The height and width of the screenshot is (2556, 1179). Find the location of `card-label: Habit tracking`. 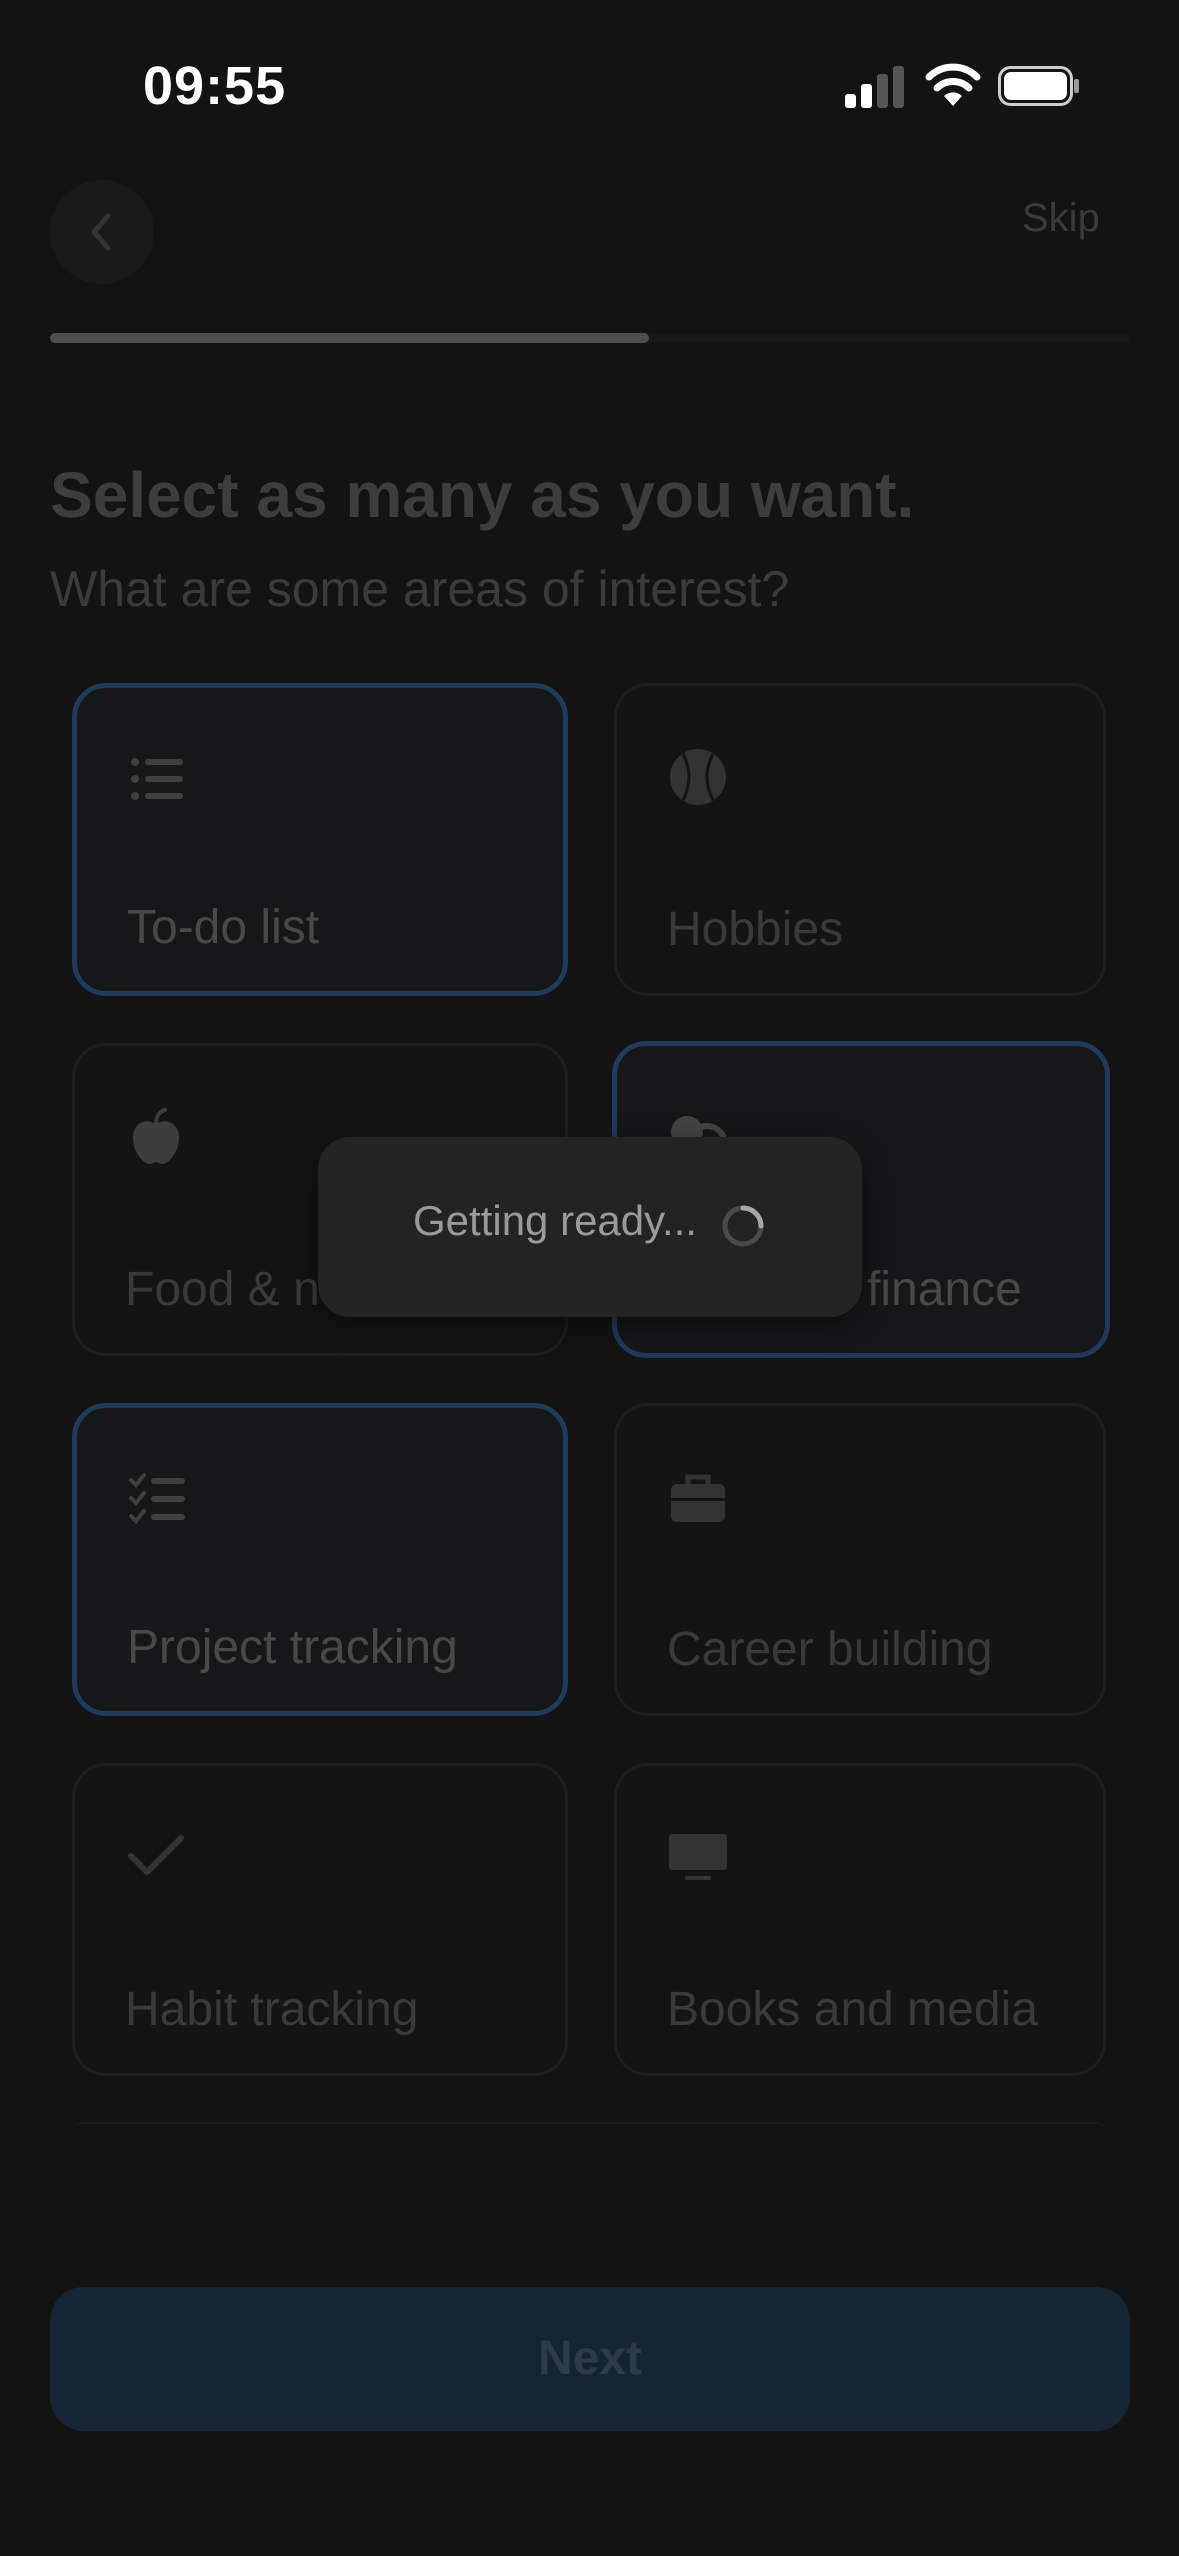

card-label: Habit tracking is located at coordinates (272, 2009).